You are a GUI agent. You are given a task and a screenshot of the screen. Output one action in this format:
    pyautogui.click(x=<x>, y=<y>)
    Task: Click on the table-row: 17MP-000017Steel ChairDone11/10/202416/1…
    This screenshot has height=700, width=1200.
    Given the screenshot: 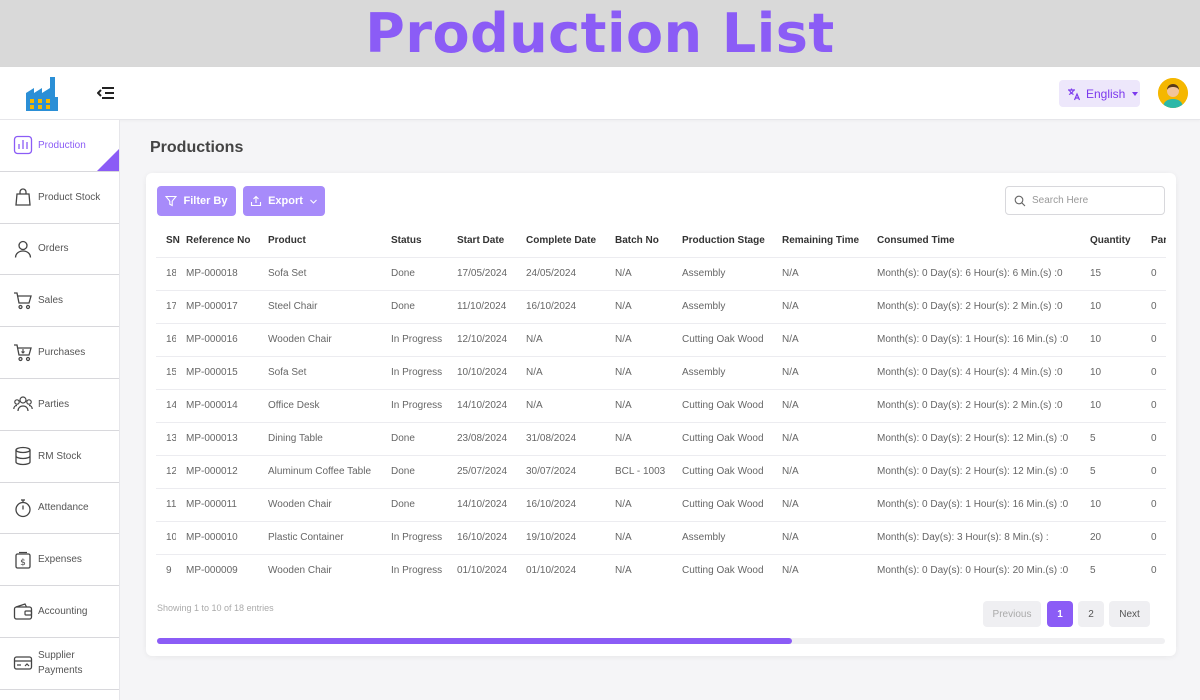 What is the action you would take?
    pyautogui.click(x=661, y=306)
    